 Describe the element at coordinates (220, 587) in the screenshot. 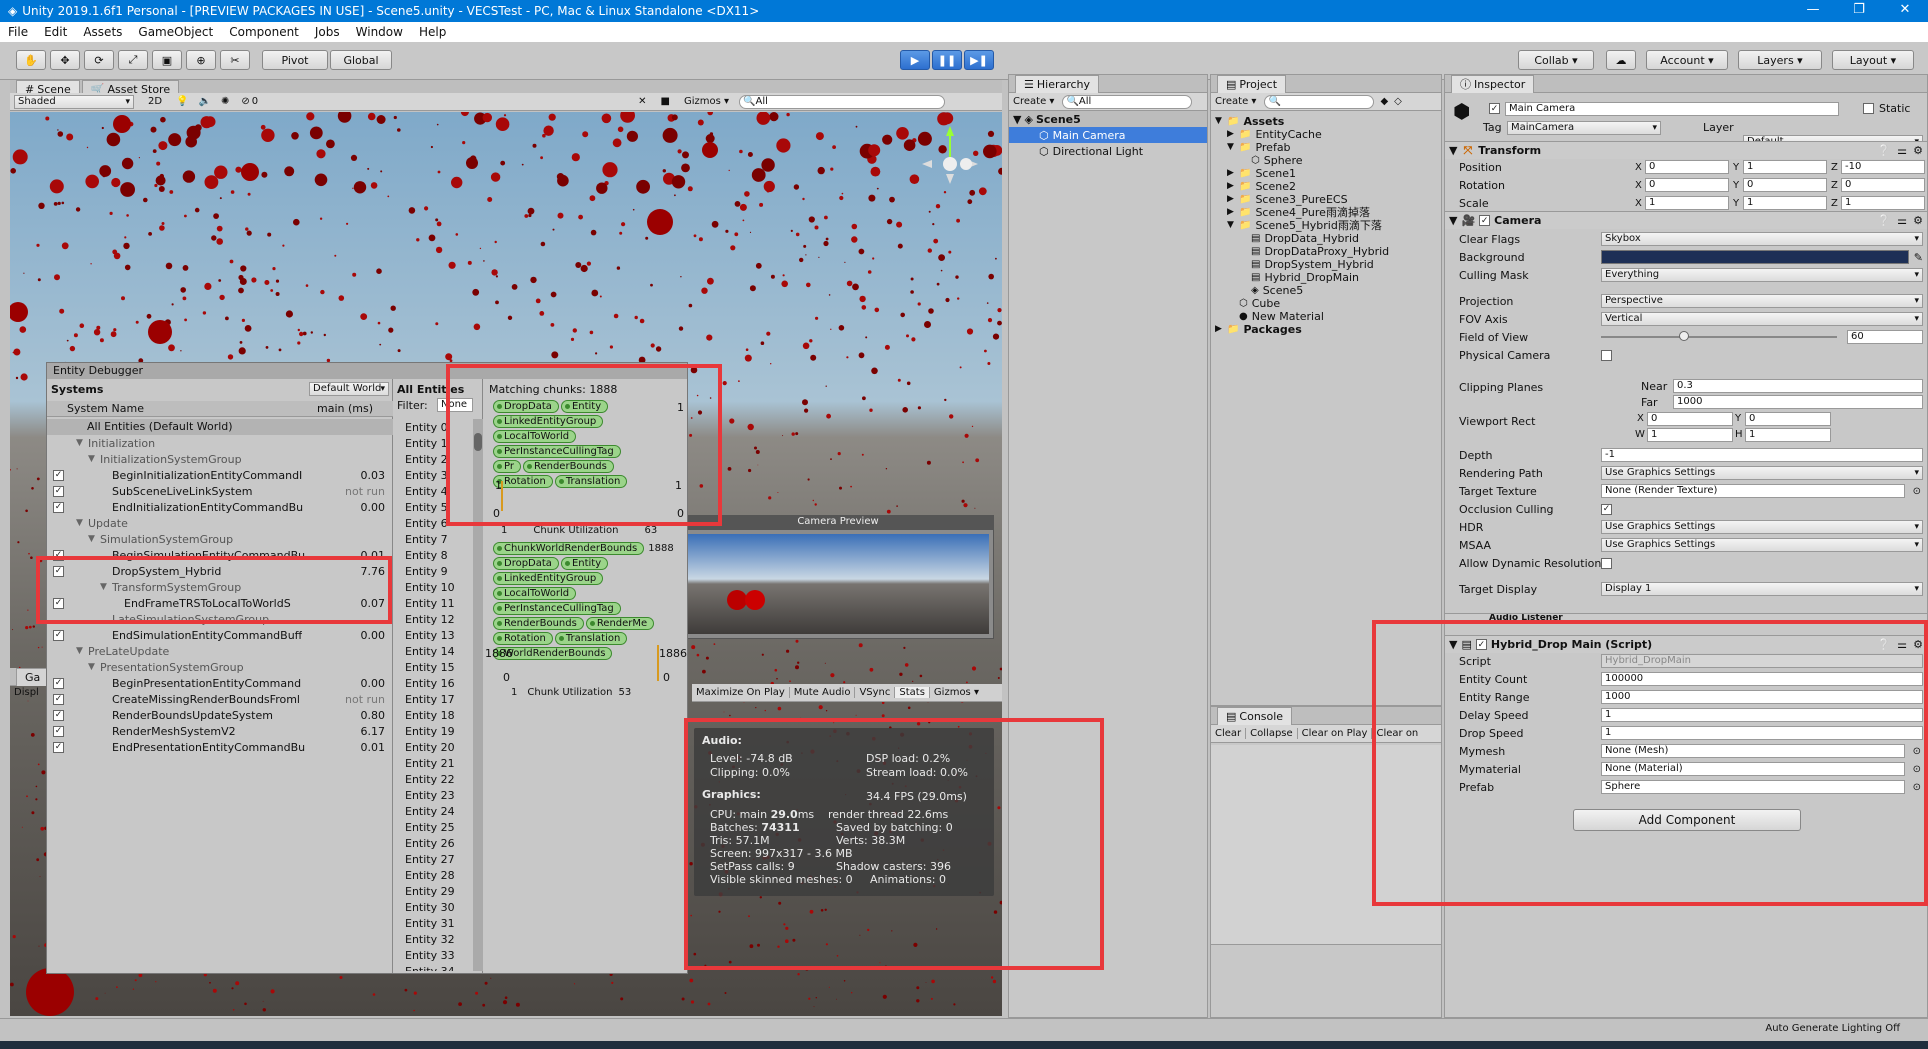

I see `system-row: ▼ TransformSystemGroup` at that location.